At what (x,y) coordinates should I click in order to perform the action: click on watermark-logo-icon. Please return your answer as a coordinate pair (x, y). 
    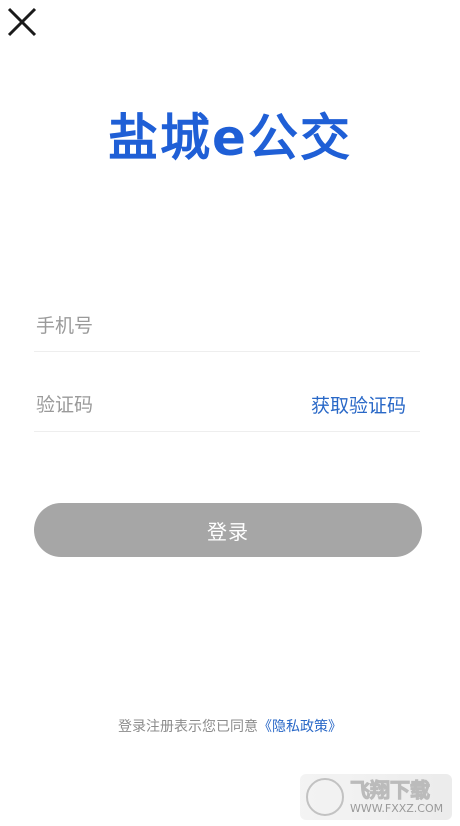
    Looking at the image, I should click on (325, 797).